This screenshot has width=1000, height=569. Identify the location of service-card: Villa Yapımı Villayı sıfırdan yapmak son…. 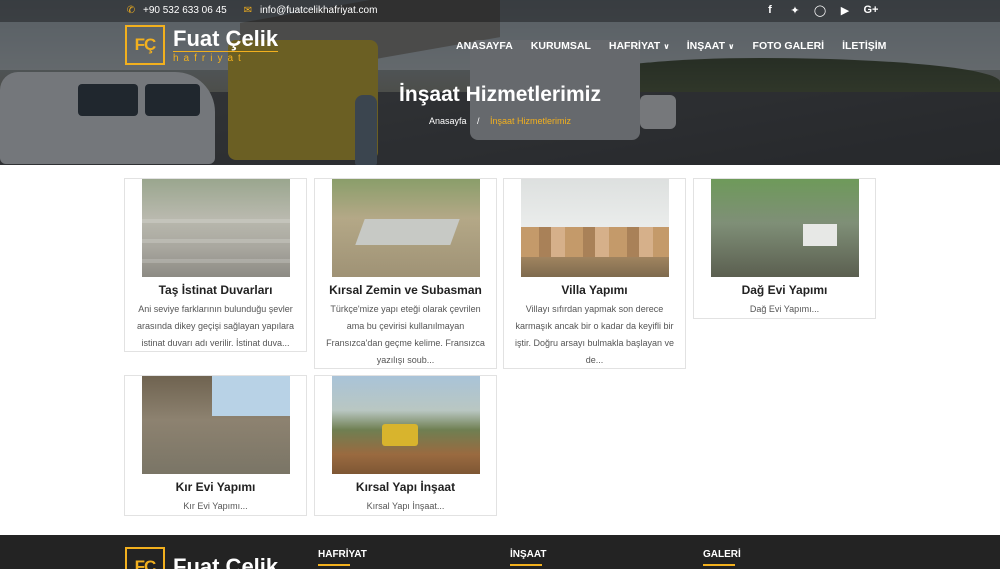
(594, 273).